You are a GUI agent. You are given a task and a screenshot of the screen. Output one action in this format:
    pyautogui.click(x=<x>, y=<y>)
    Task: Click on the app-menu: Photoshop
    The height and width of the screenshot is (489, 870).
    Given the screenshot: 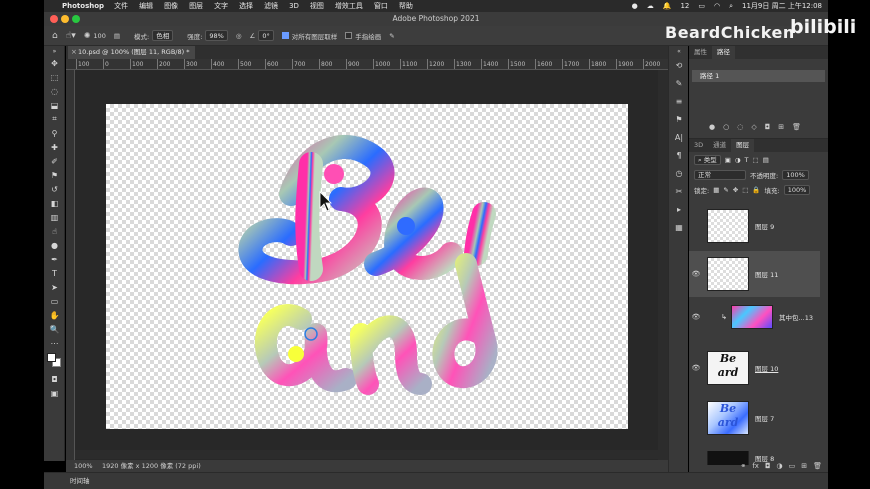 What is the action you would take?
    pyautogui.click(x=83, y=6)
    